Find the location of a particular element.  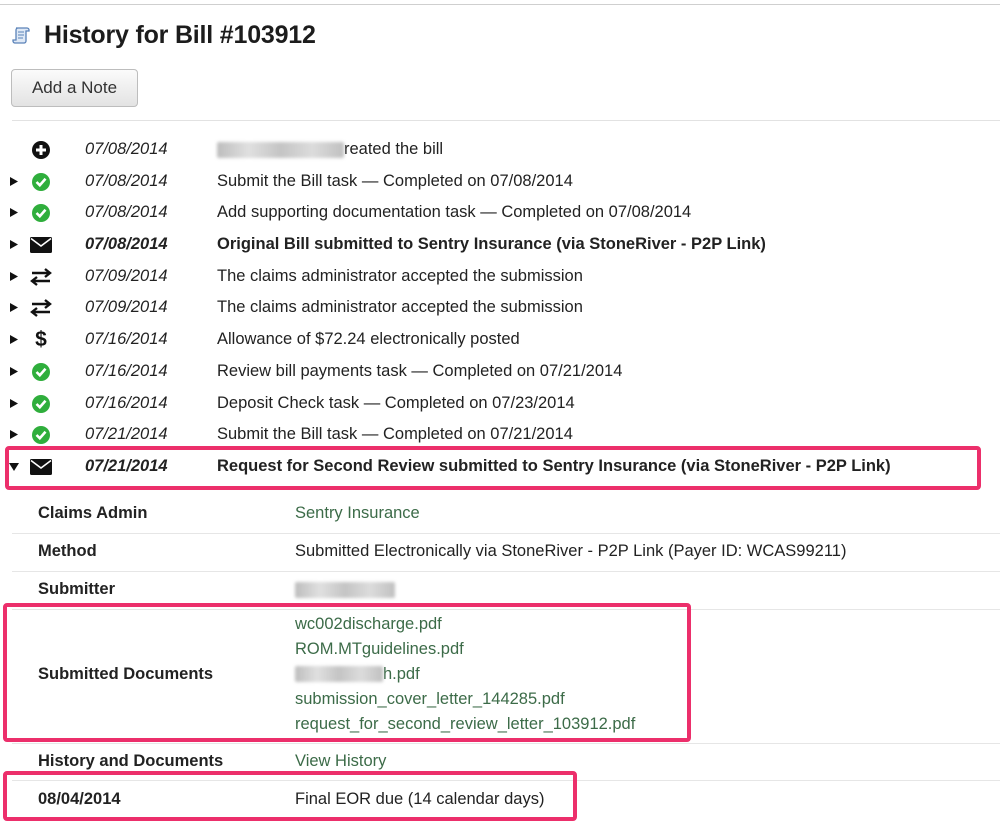

detail-label: Submitted Documents is located at coordinates (126, 674).